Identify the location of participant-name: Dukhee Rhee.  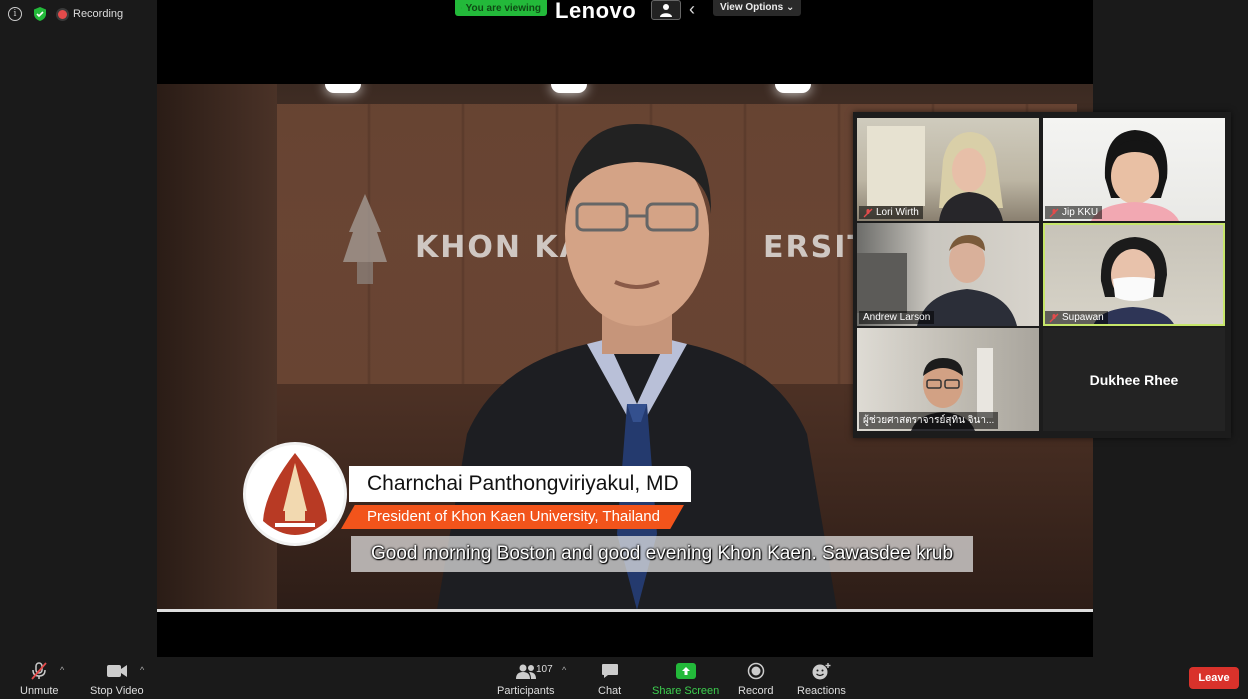
(1134, 379).